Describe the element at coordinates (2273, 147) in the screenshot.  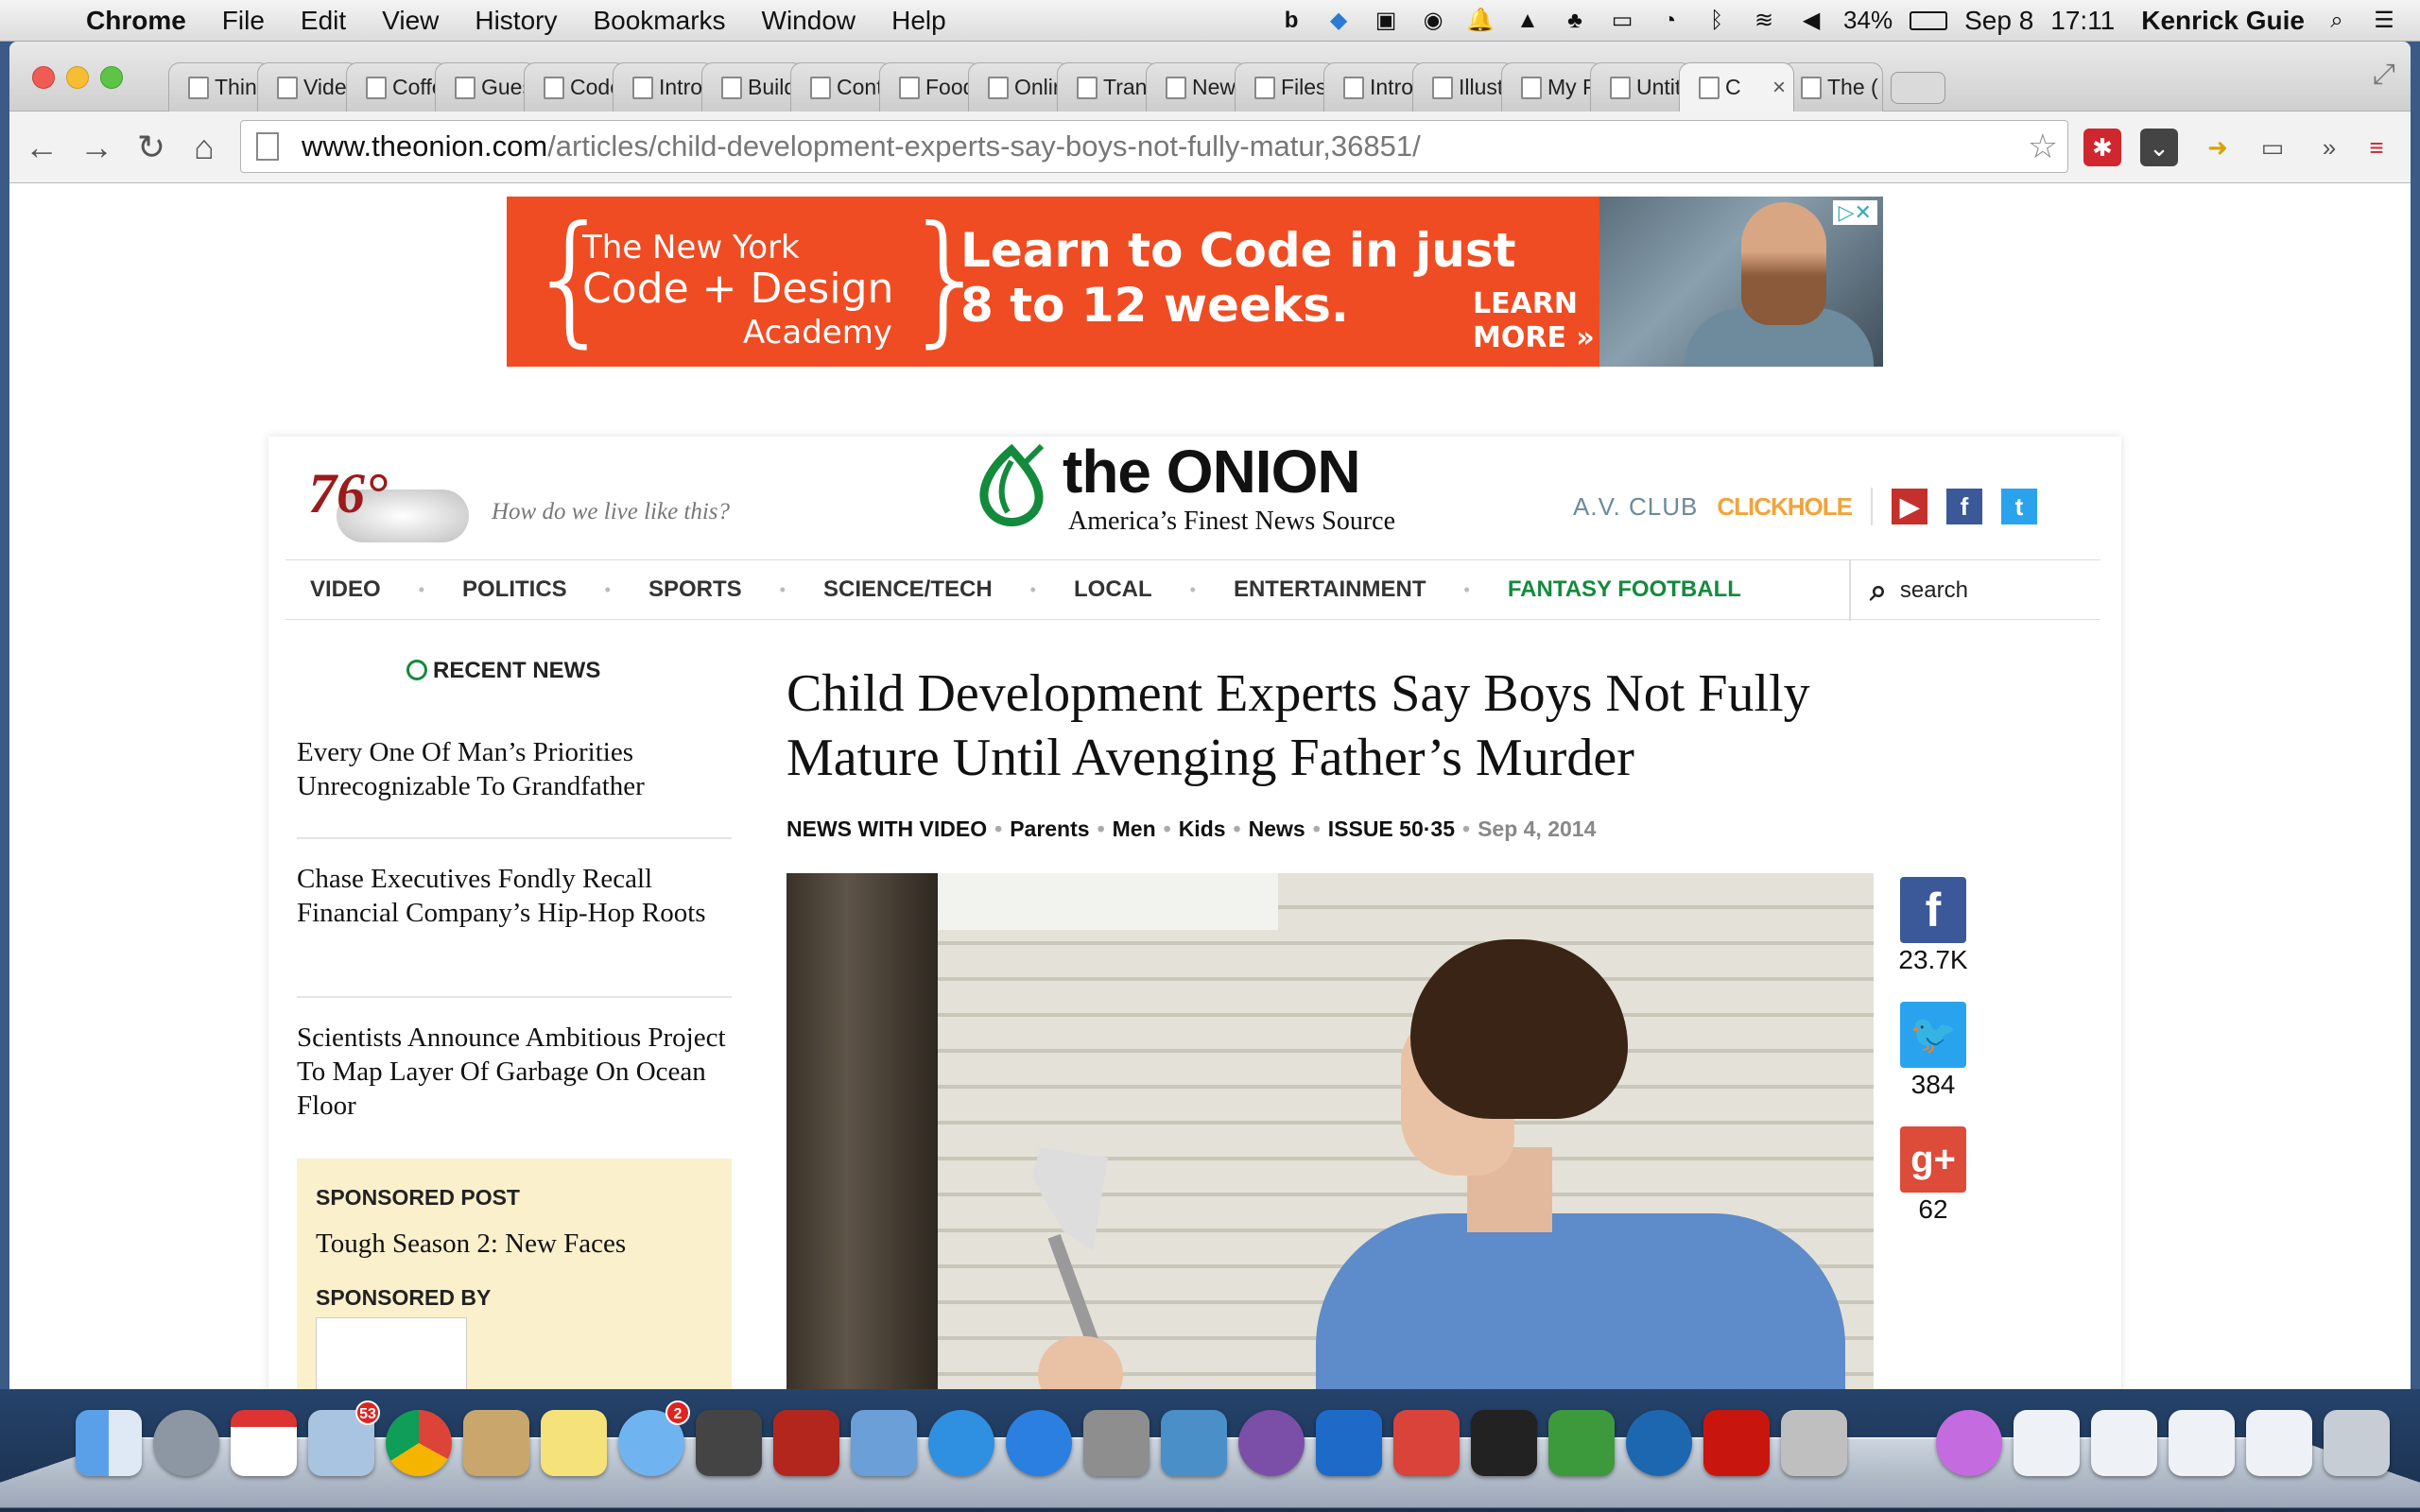
I see `cast-icon: ▭` at that location.